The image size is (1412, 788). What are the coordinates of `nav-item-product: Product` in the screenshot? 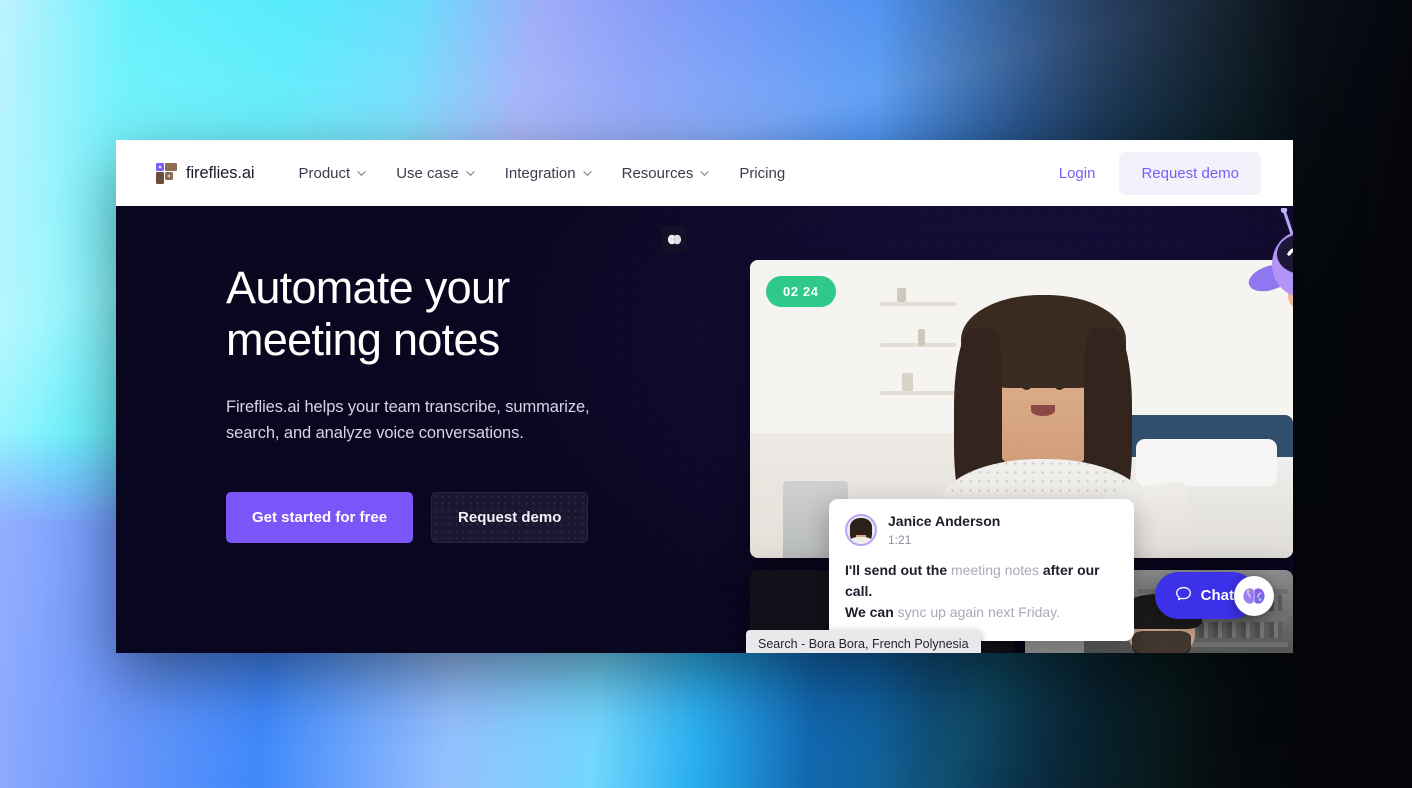 It's located at (333, 173).